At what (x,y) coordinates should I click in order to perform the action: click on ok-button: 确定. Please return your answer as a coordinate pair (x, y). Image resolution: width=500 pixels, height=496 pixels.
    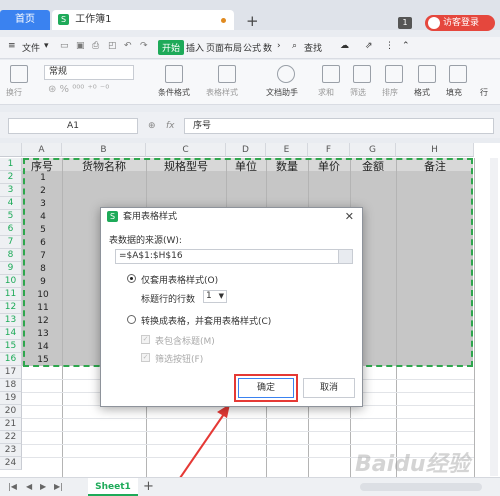
    Looking at the image, I should click on (266, 388).